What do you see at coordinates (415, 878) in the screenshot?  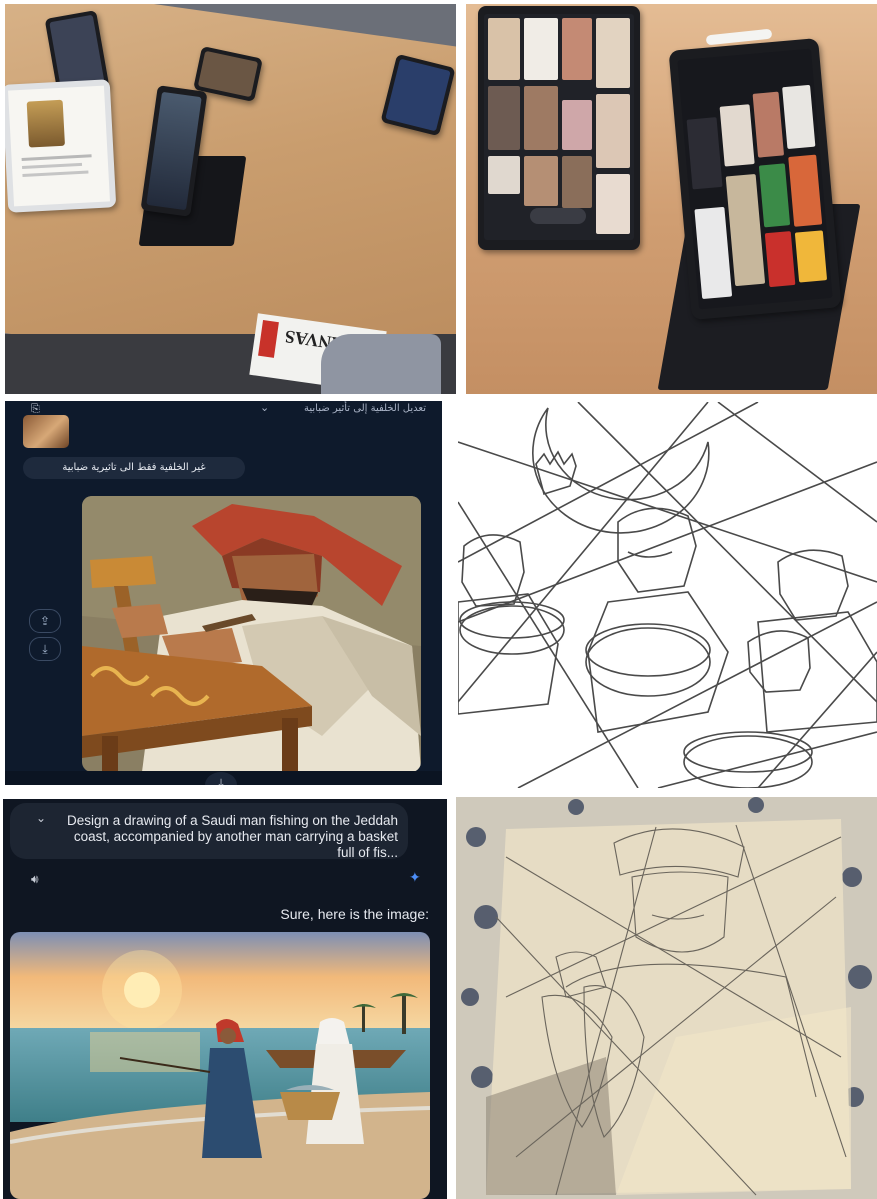 I see `sparkle-icon: ✦` at bounding box center [415, 878].